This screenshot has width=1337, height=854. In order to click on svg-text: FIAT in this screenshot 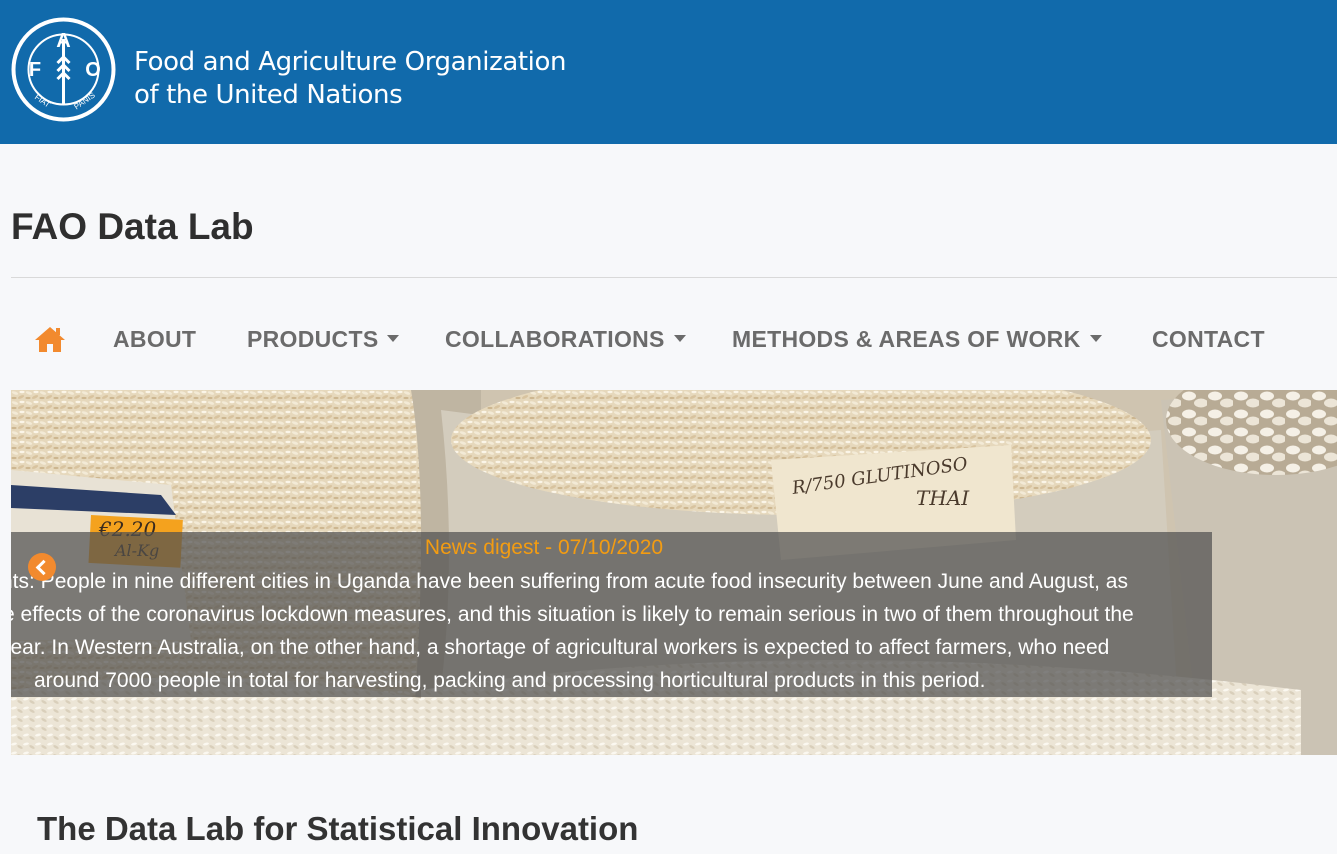, I will do `click(42, 100)`.